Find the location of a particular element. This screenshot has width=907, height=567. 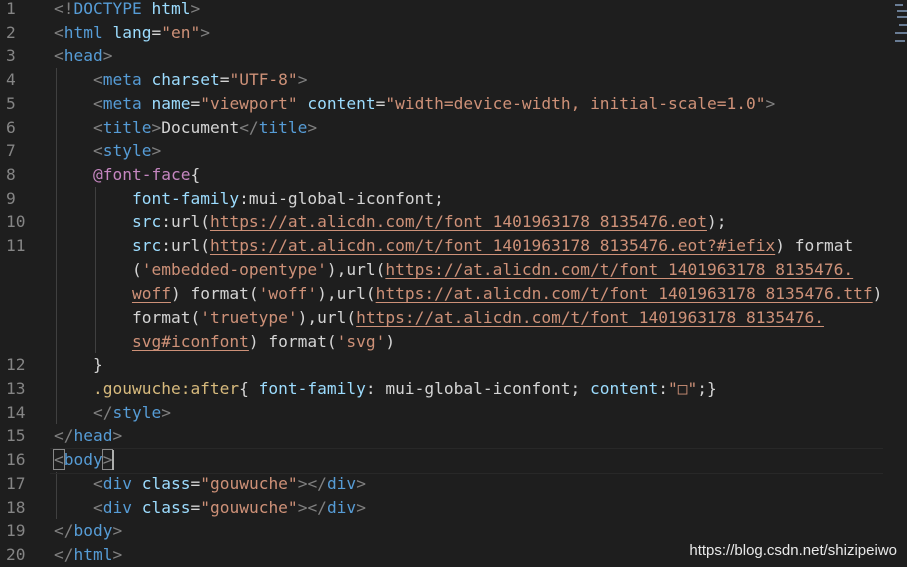

css-property: content is located at coordinates (624, 388).